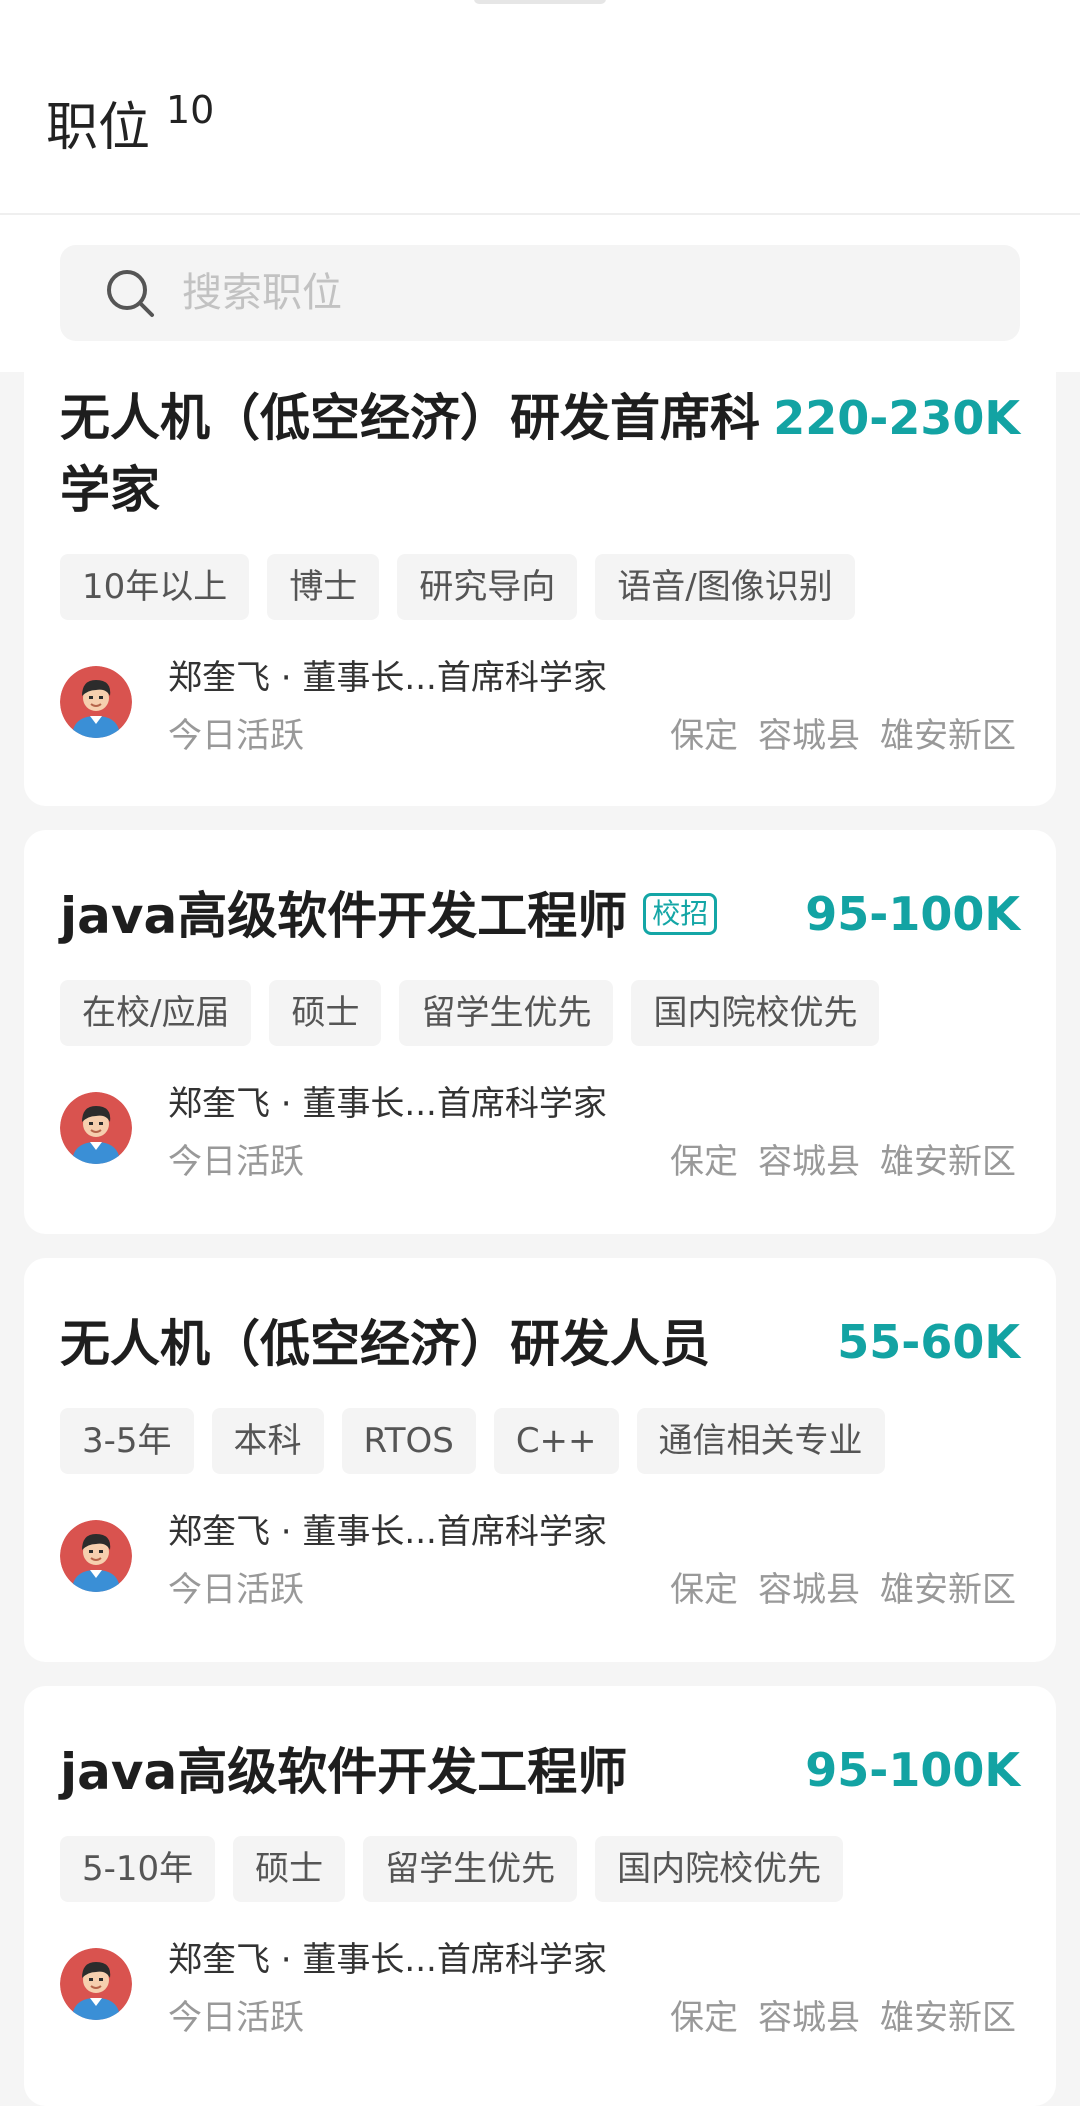 The height and width of the screenshot is (2106, 1080). What do you see at coordinates (556, 1441) in the screenshot?
I see `job-tag: C++` at bounding box center [556, 1441].